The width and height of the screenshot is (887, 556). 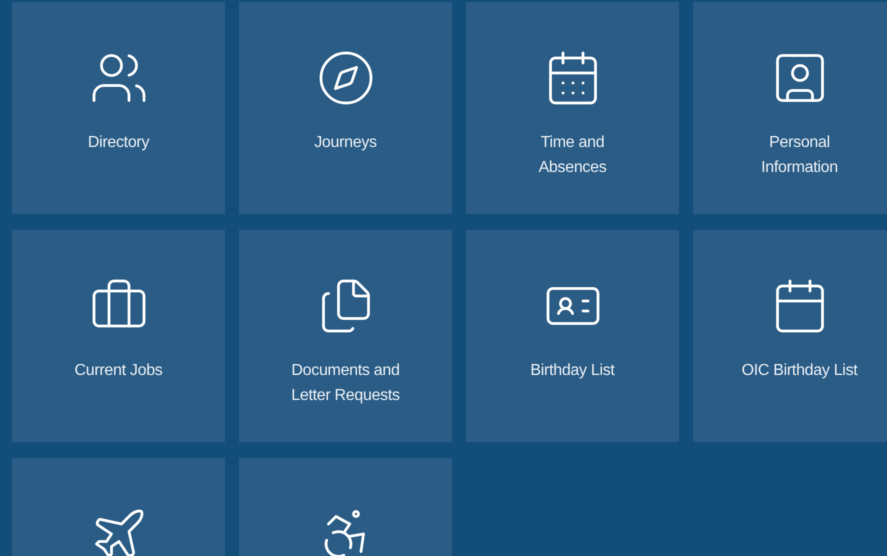 I want to click on app-tile: Journeys, so click(x=345, y=108).